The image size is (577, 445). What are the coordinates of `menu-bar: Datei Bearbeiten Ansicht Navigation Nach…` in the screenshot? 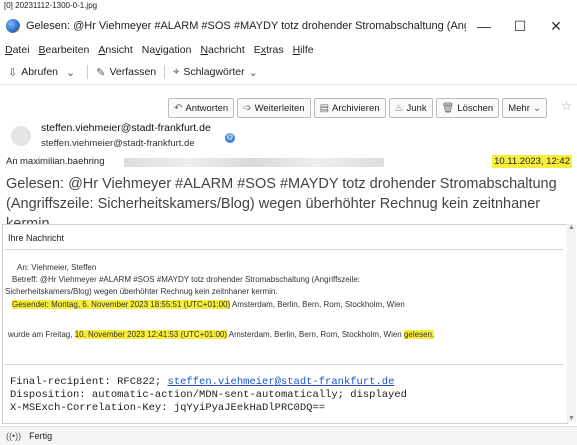 It's located at (288, 49).